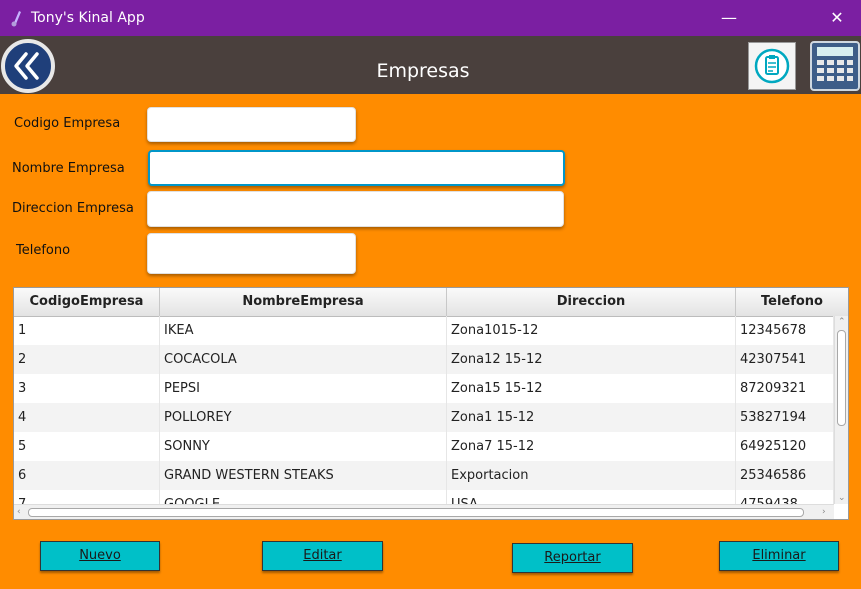 This screenshot has width=861, height=589. I want to click on header-bar: Empresas, so click(430, 65).